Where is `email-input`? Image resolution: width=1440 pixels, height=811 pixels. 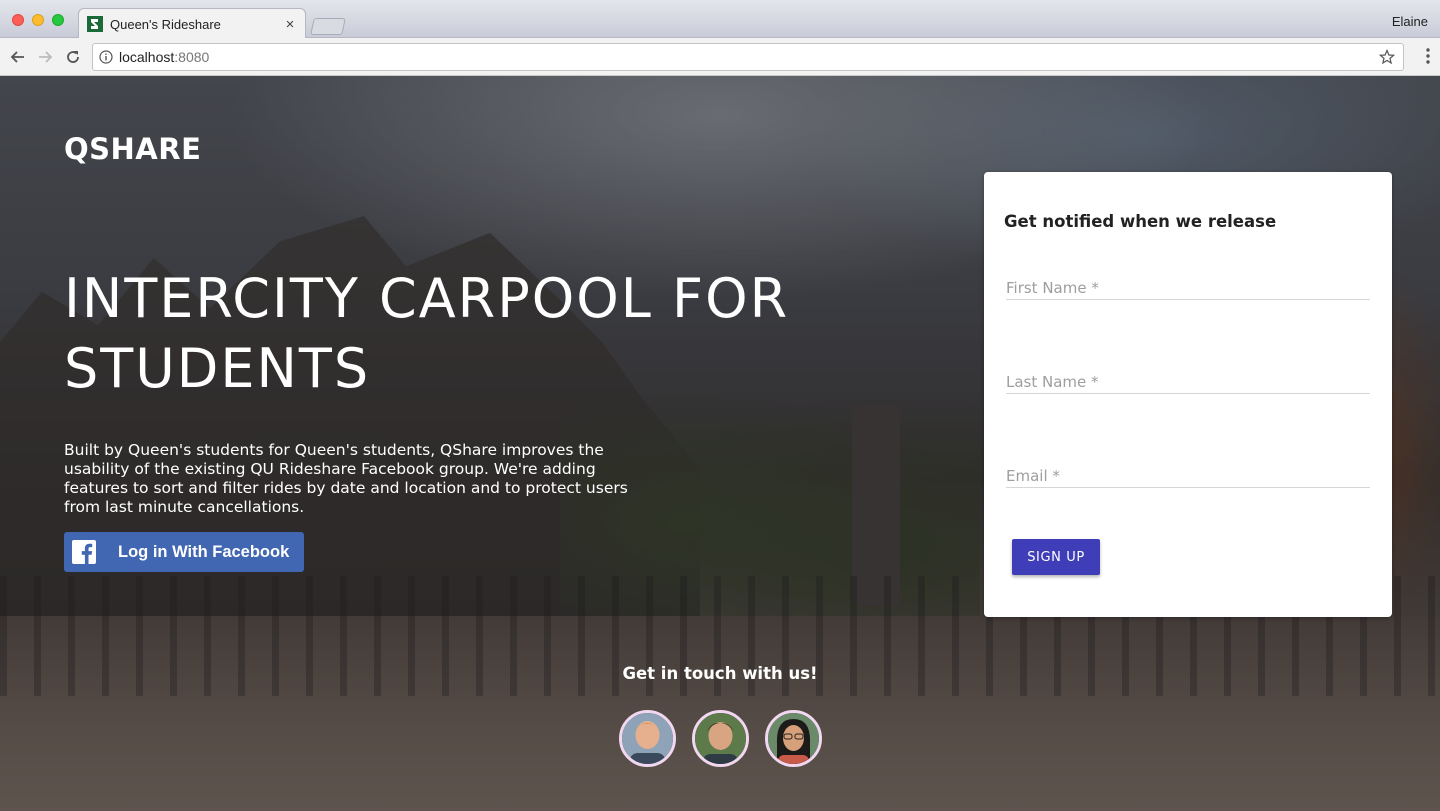 email-input is located at coordinates (1188, 472).